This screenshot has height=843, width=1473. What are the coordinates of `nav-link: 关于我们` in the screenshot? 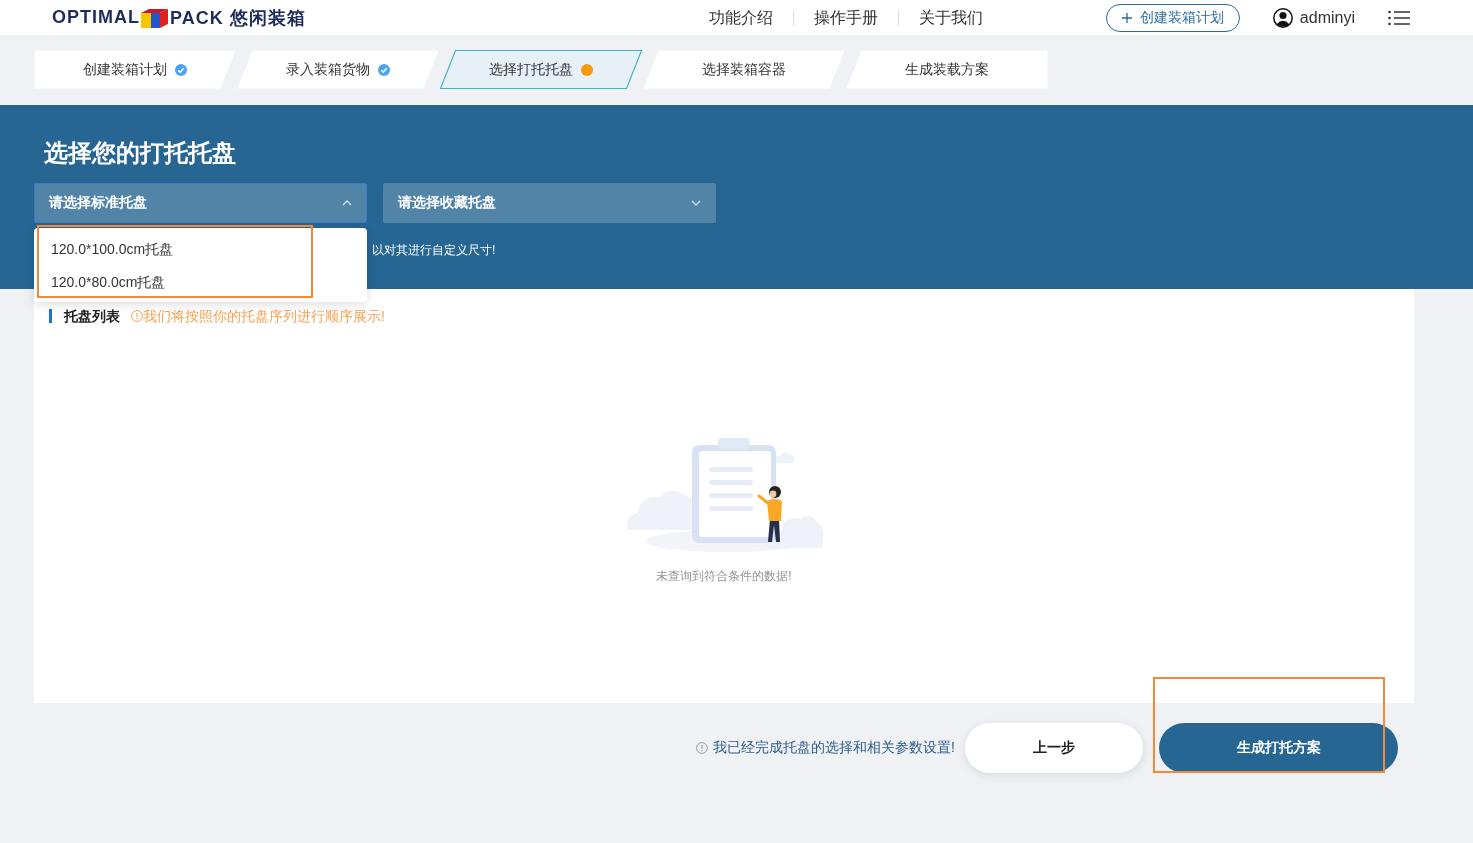 It's located at (950, 17).